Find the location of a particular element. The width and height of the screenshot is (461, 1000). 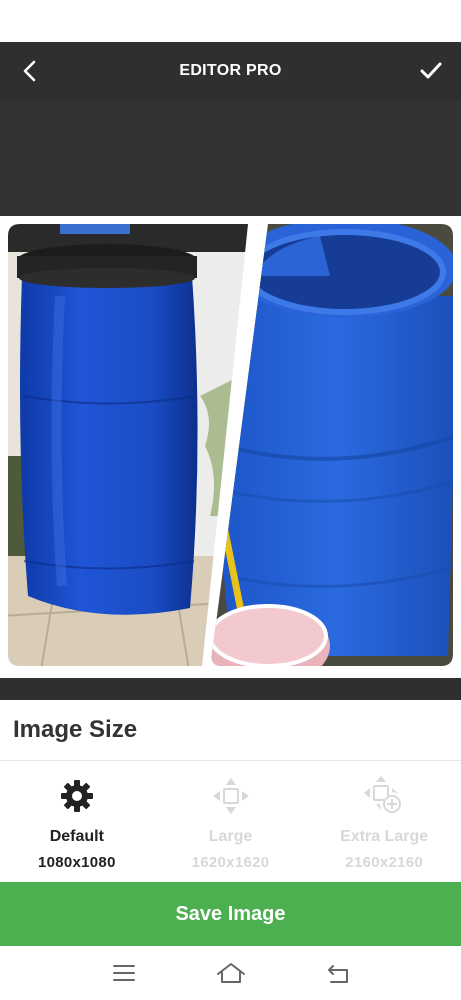

move-arrows-icon is located at coordinates (231, 796).